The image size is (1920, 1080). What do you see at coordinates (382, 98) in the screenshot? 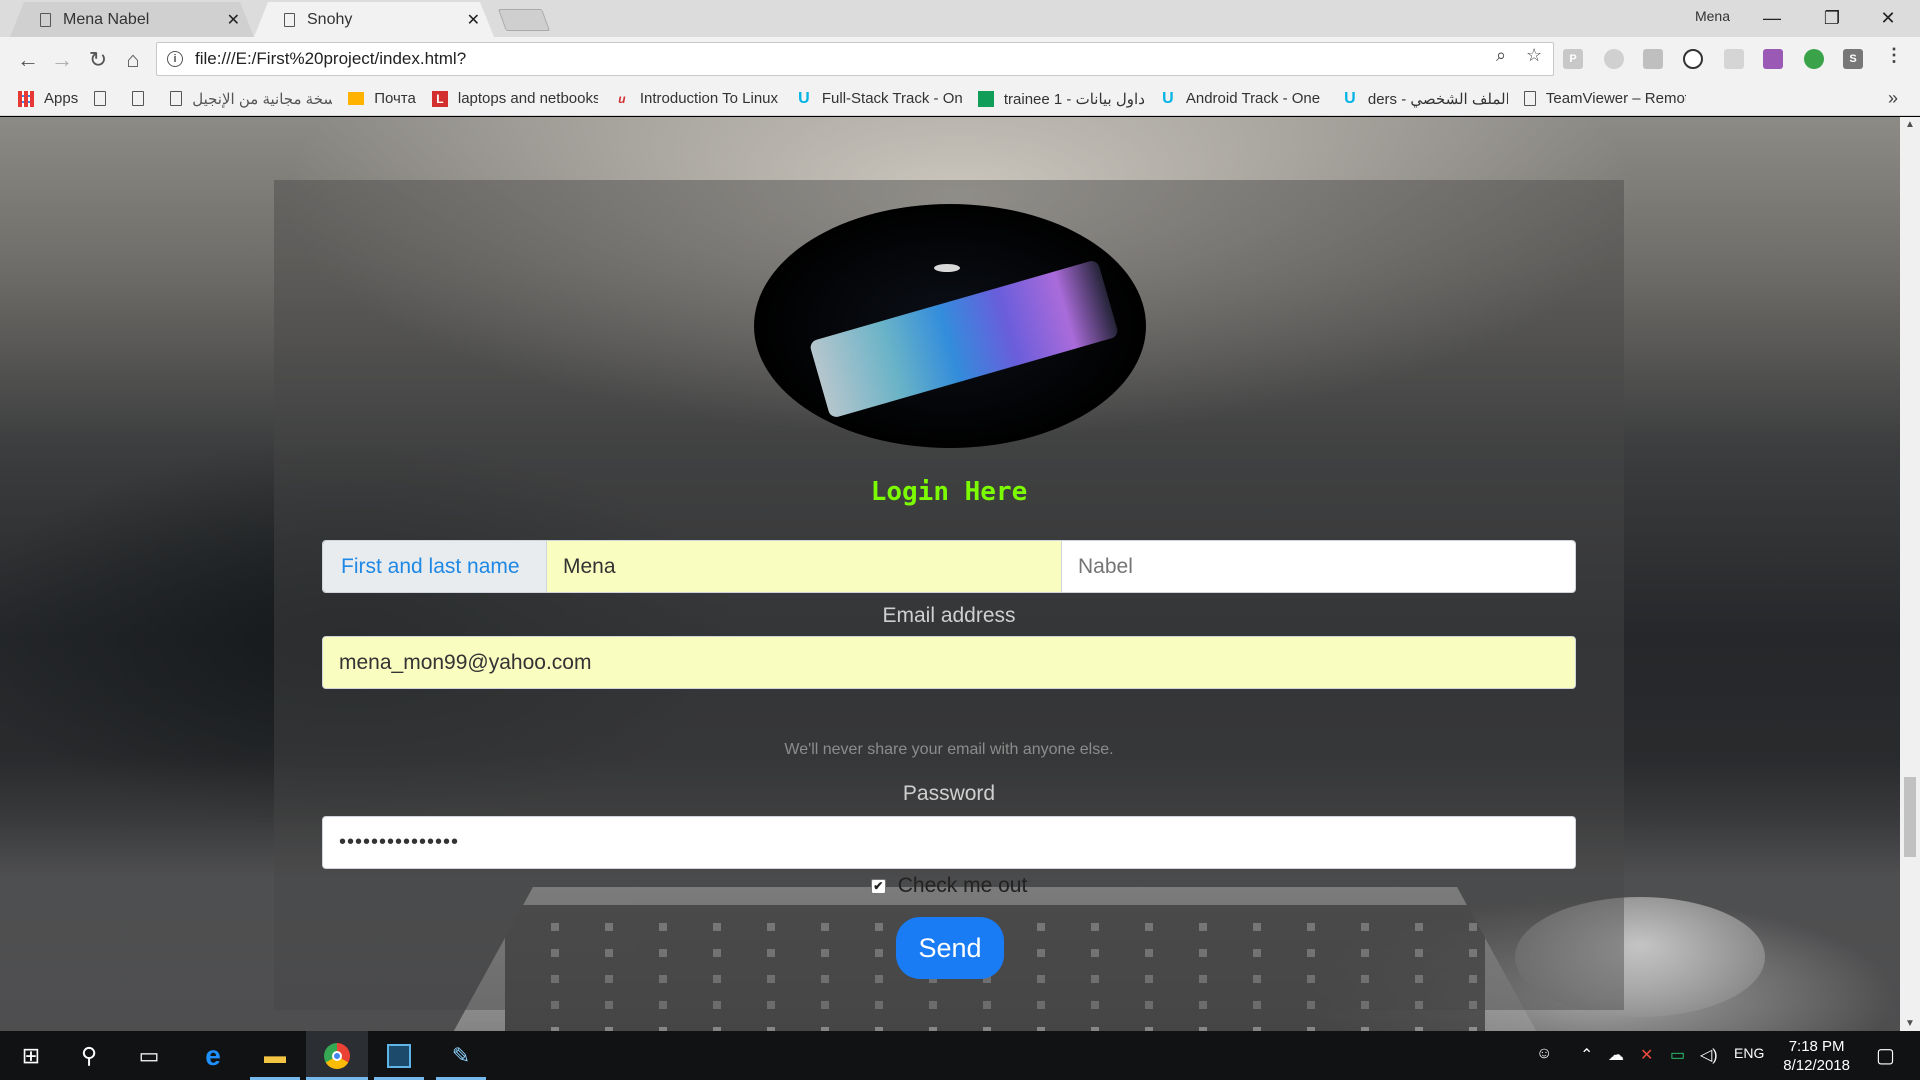
I see `bookmark-mail: Почта` at bounding box center [382, 98].